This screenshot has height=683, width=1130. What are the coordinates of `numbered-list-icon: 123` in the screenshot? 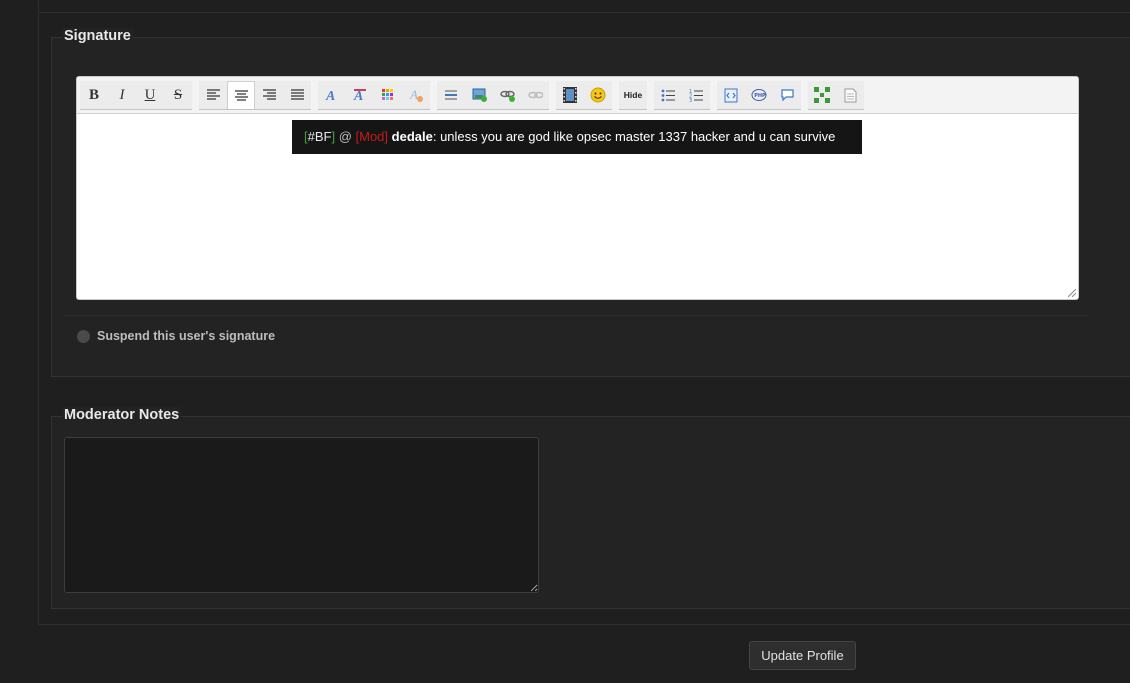 It's located at (696, 95).